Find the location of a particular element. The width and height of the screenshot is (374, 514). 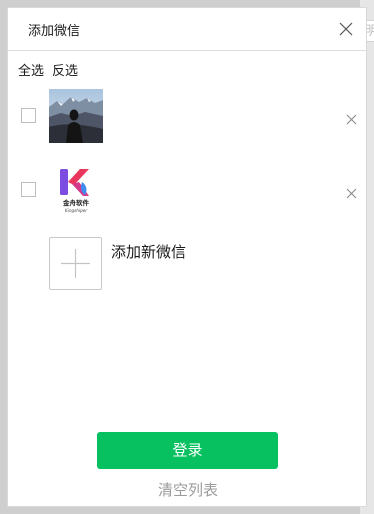

selection-bar: 全选 反选 is located at coordinates (52, 72).